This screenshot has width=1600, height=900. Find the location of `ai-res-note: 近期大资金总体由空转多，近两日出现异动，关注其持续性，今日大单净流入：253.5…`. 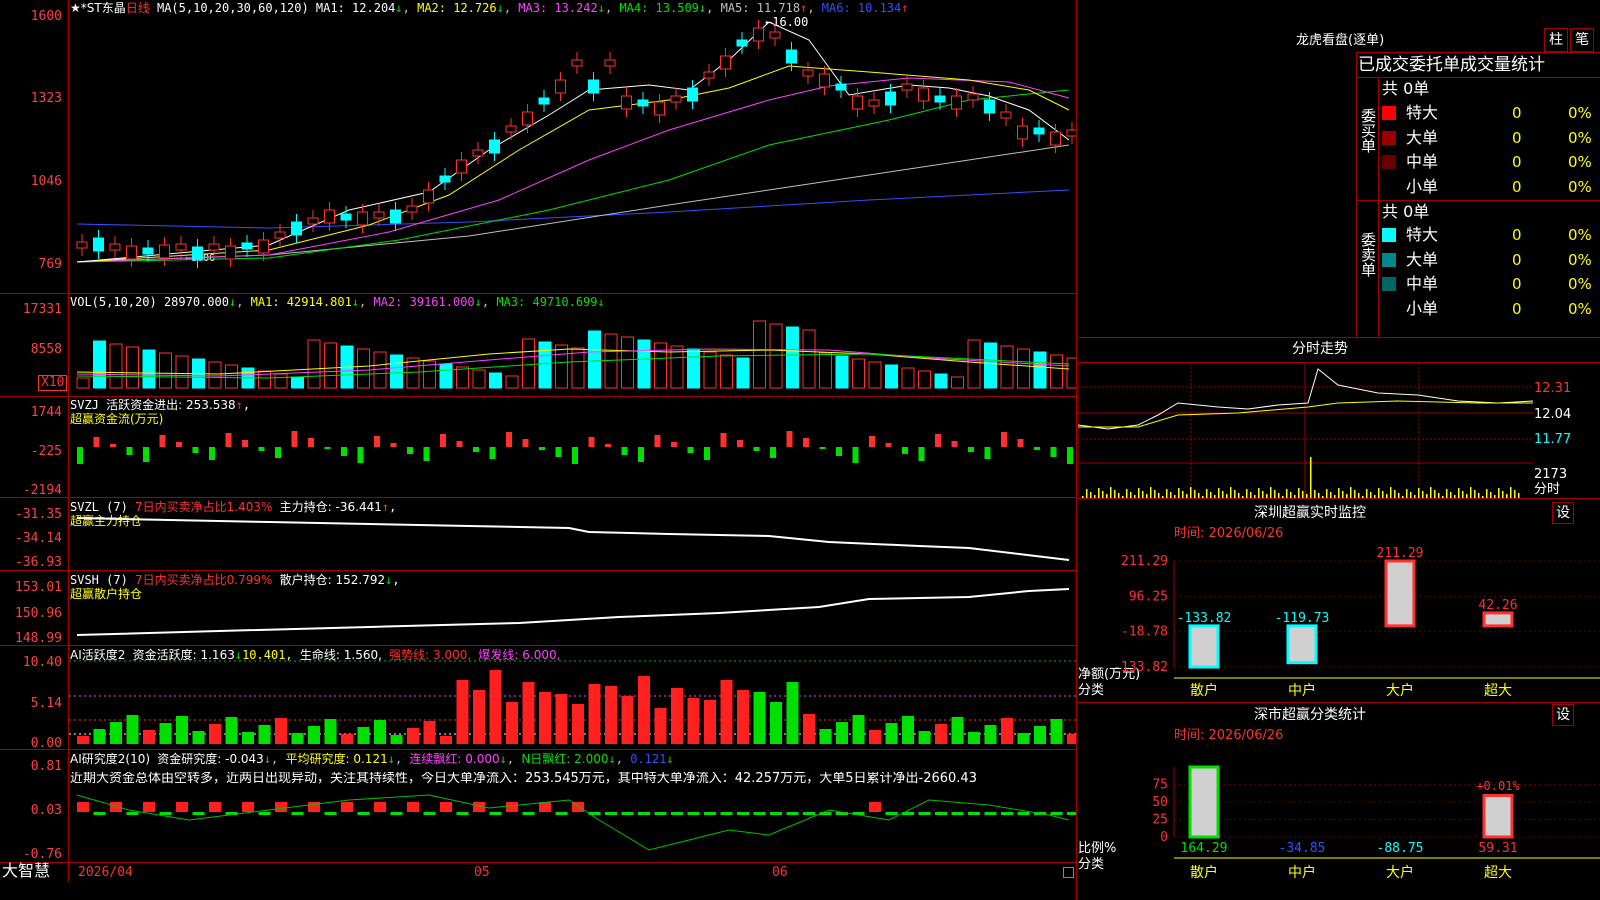

ai-res-note: 近期大资金总体由空转多，近两日出现异动，关注其持续性，今日大单净流入：253.5… is located at coordinates (523, 779).